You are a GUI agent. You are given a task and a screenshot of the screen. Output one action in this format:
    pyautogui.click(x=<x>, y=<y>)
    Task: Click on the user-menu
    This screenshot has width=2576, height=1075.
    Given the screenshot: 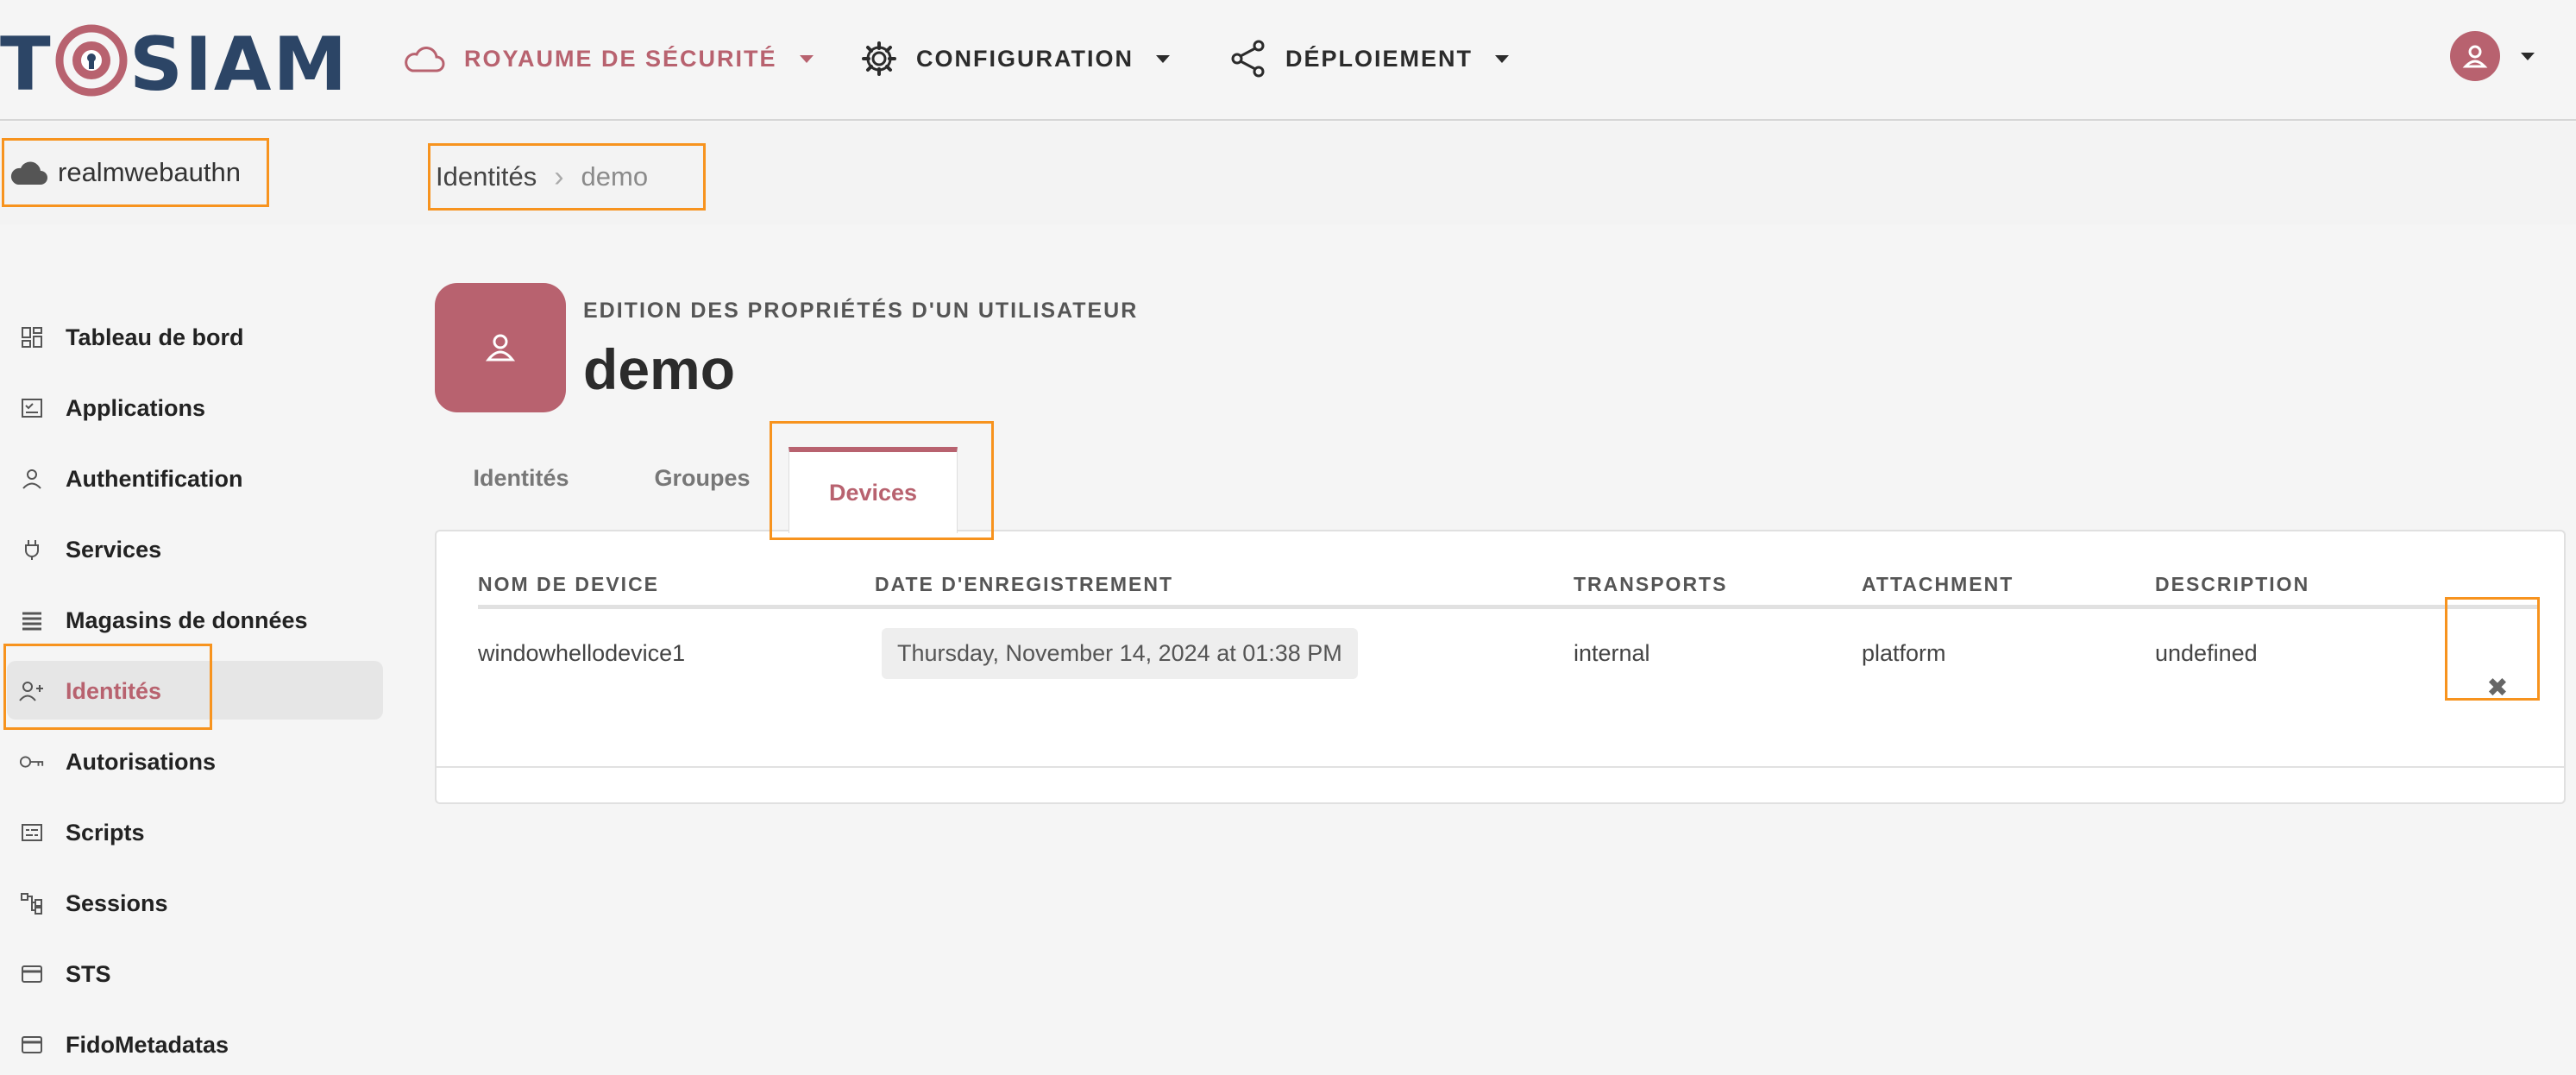 What is the action you would take?
    pyautogui.click(x=2492, y=56)
    